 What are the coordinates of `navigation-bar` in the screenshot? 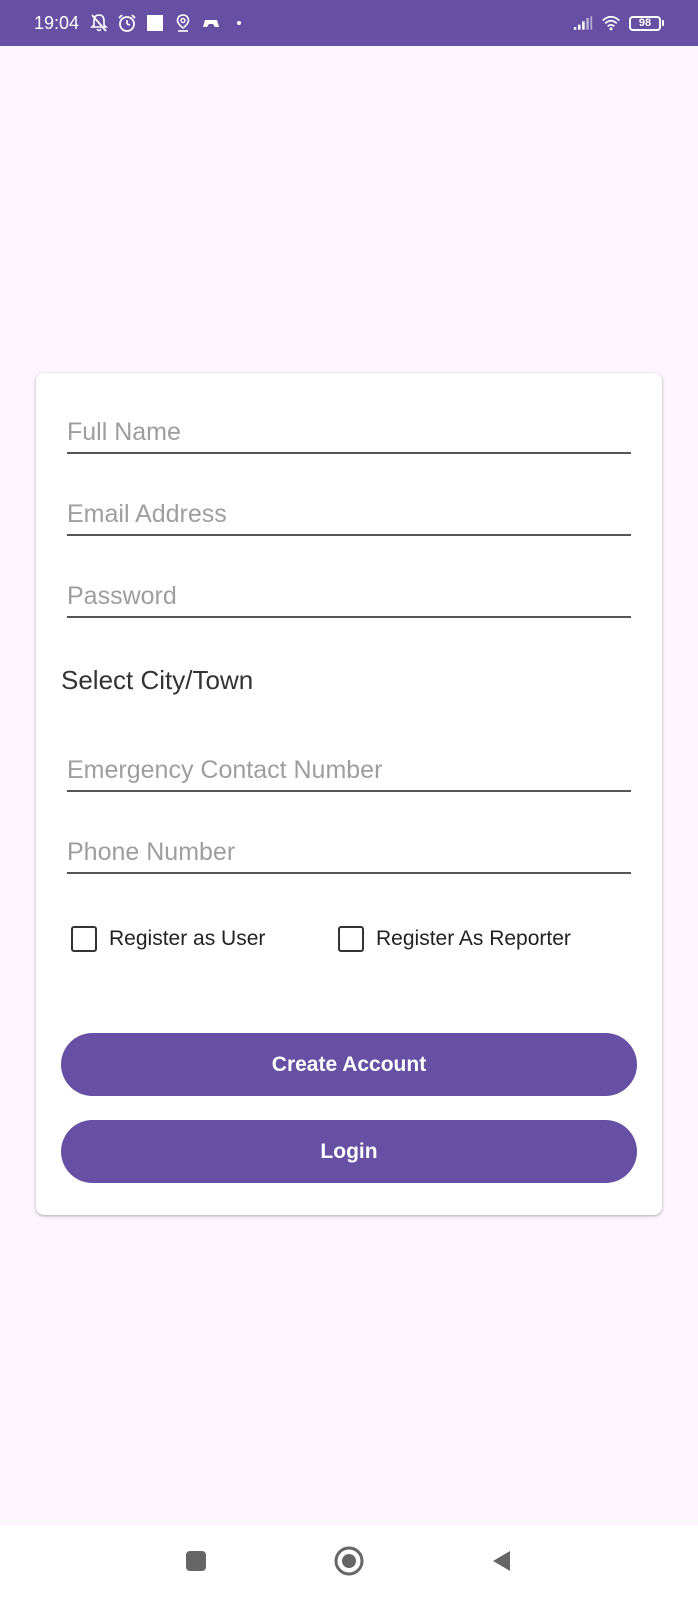 It's located at (349, 1563).